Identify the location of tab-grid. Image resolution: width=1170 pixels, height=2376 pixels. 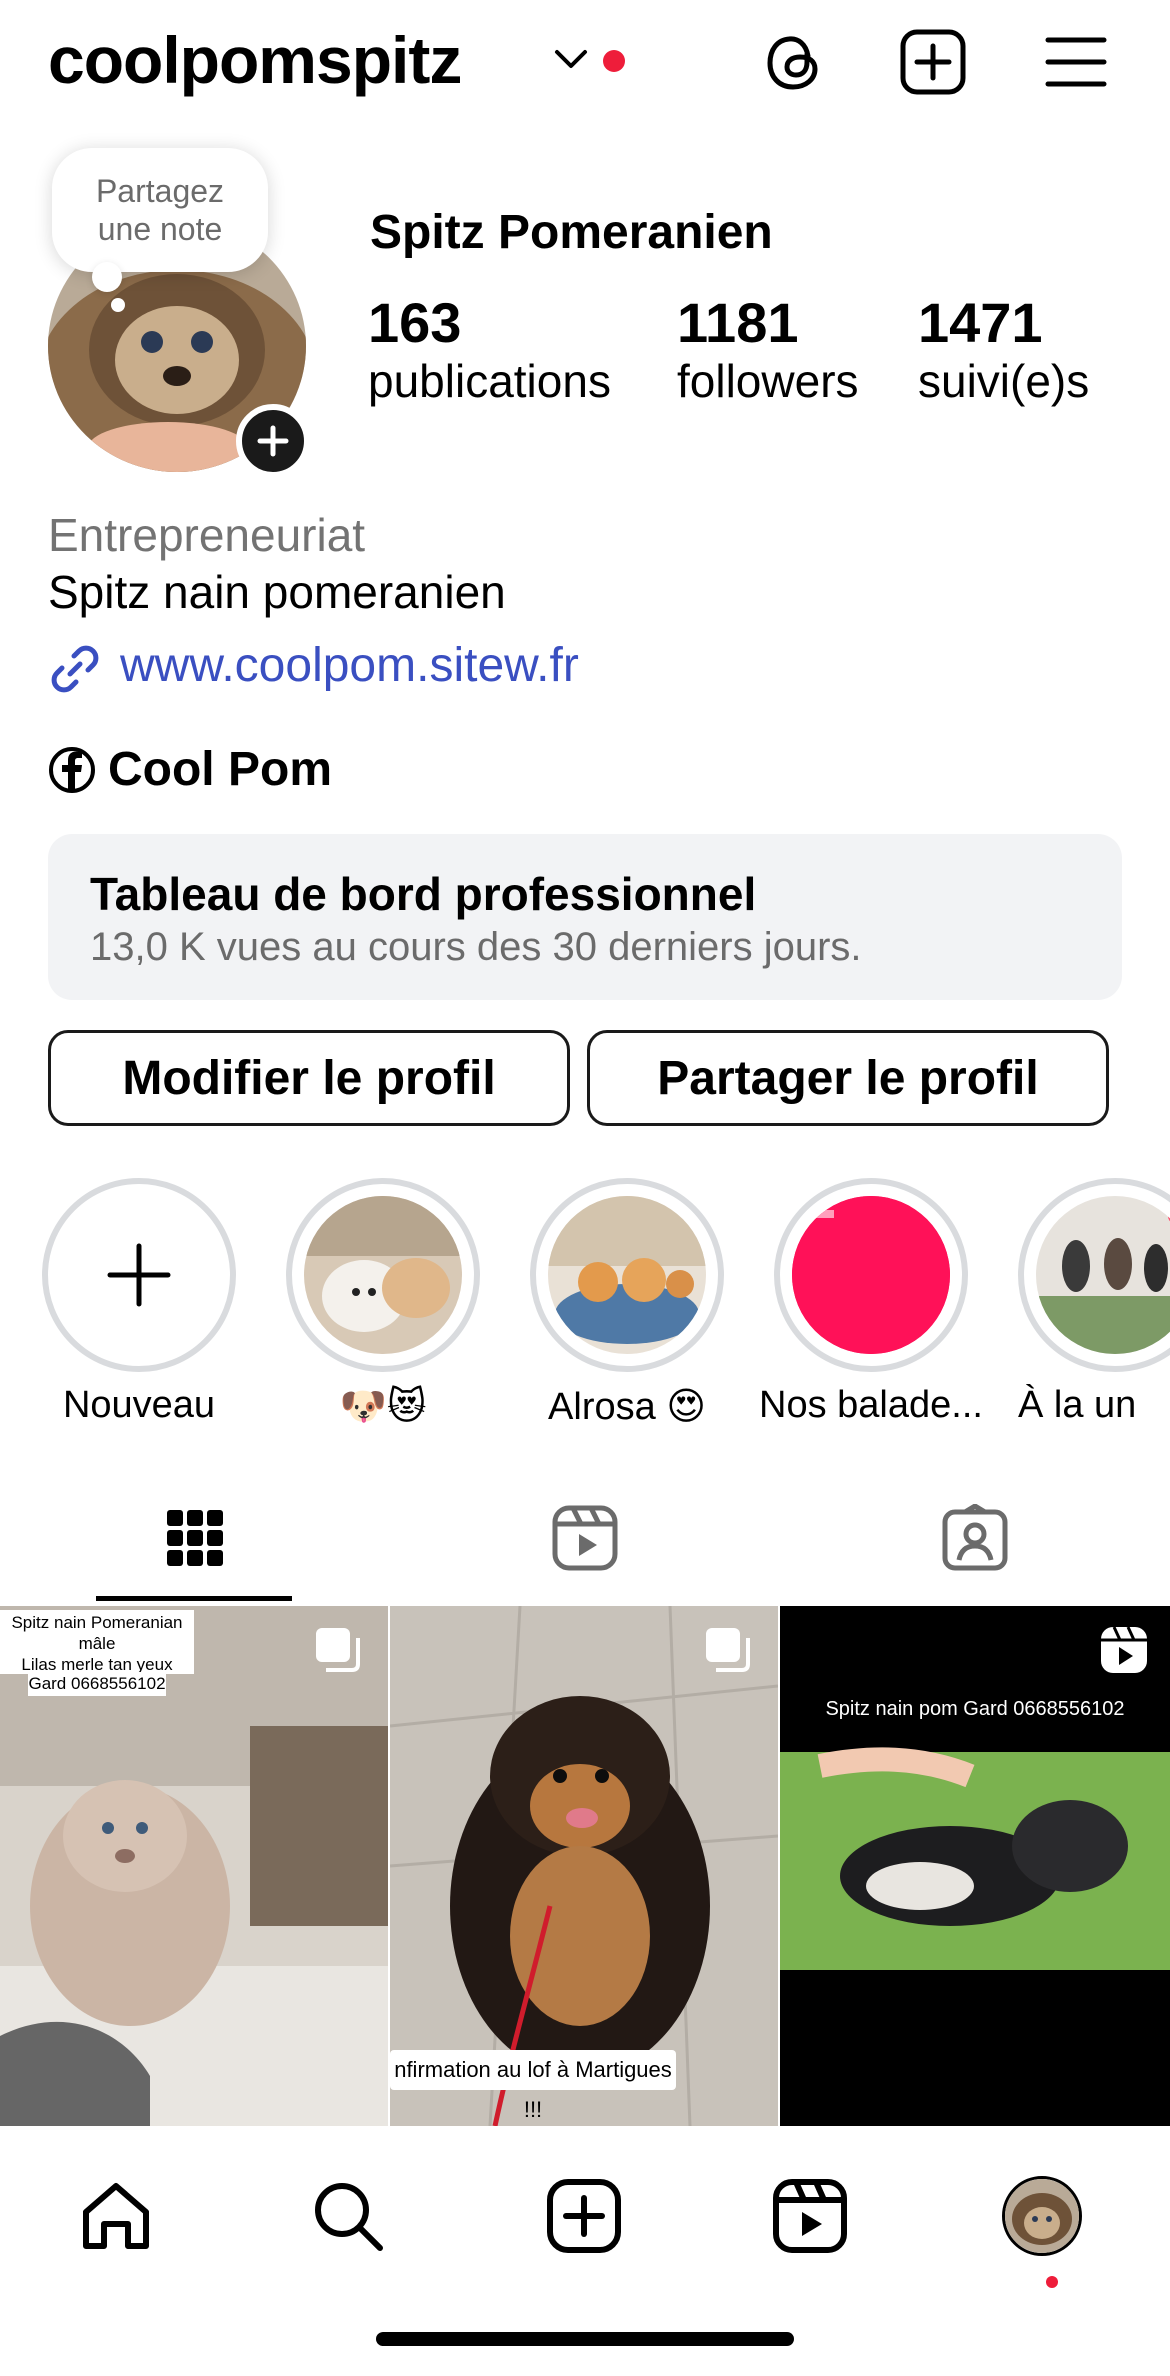
(195, 1538).